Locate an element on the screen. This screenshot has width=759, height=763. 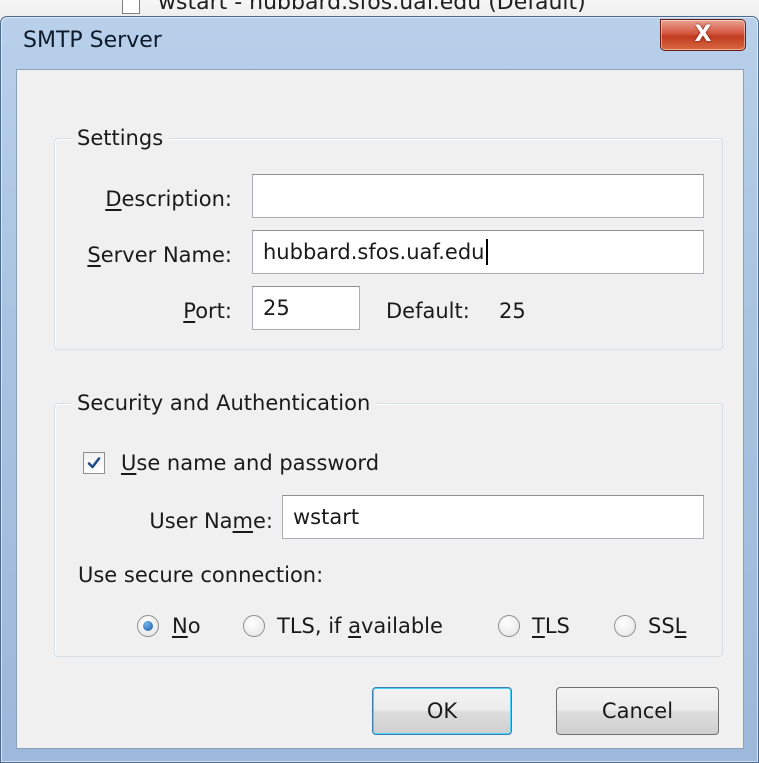
user-name-label: User Name: is located at coordinates (211, 521).